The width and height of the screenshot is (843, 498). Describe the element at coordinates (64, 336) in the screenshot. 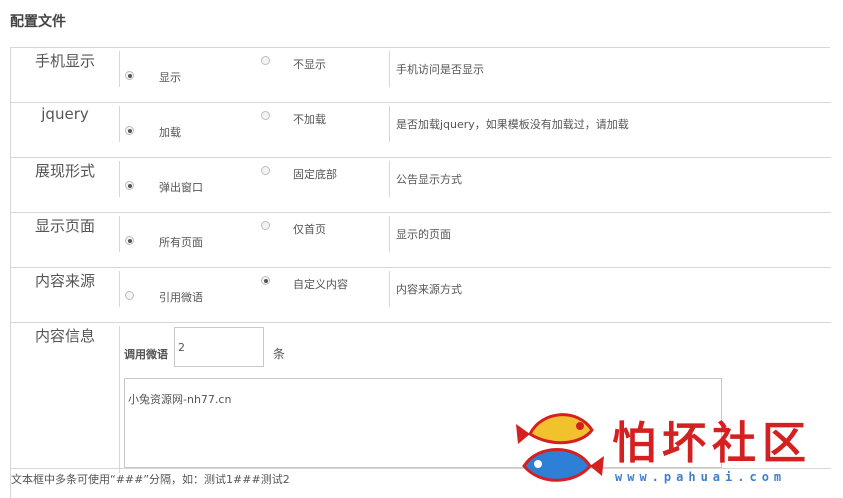

I see `row-label: 内容信息` at that location.